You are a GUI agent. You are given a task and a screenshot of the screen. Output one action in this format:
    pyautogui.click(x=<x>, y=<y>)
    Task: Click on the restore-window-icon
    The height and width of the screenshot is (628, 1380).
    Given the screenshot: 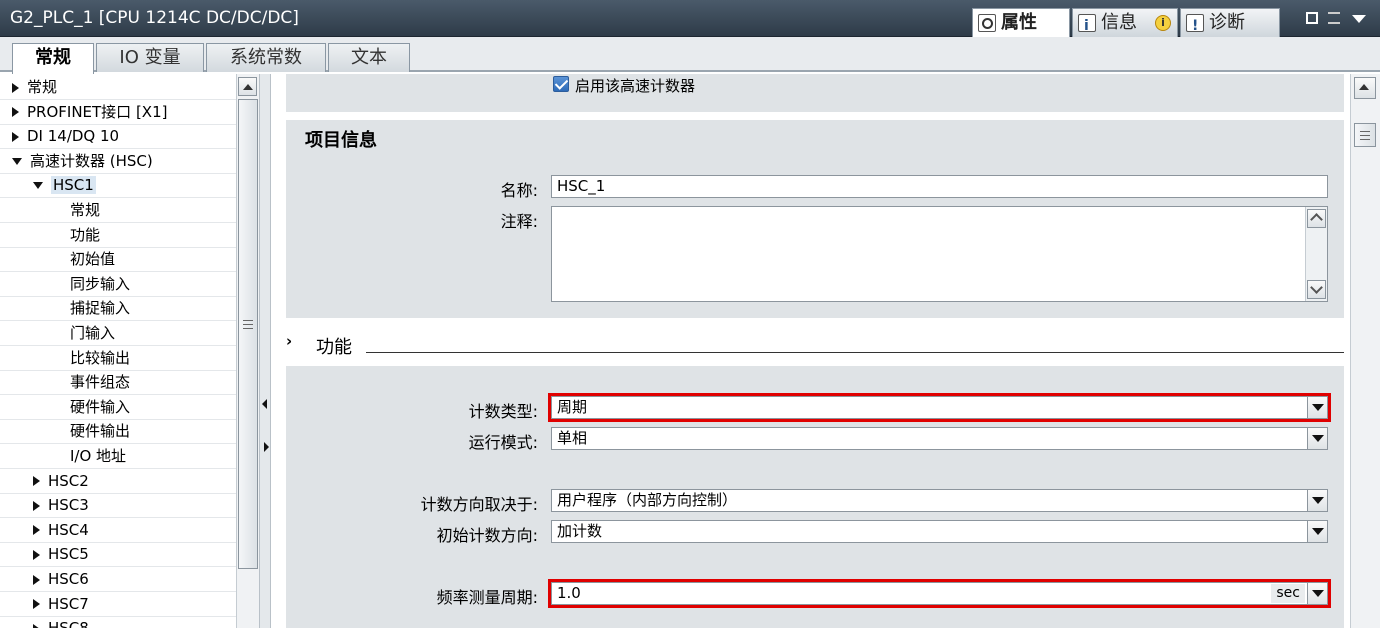 What is the action you would take?
    pyautogui.click(x=1312, y=18)
    